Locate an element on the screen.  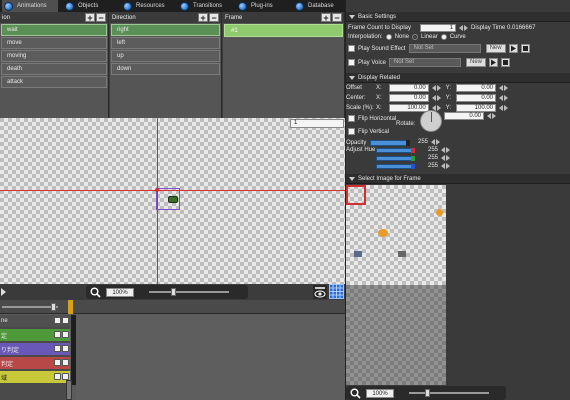
list-item: left is located at coordinates (165, 43).